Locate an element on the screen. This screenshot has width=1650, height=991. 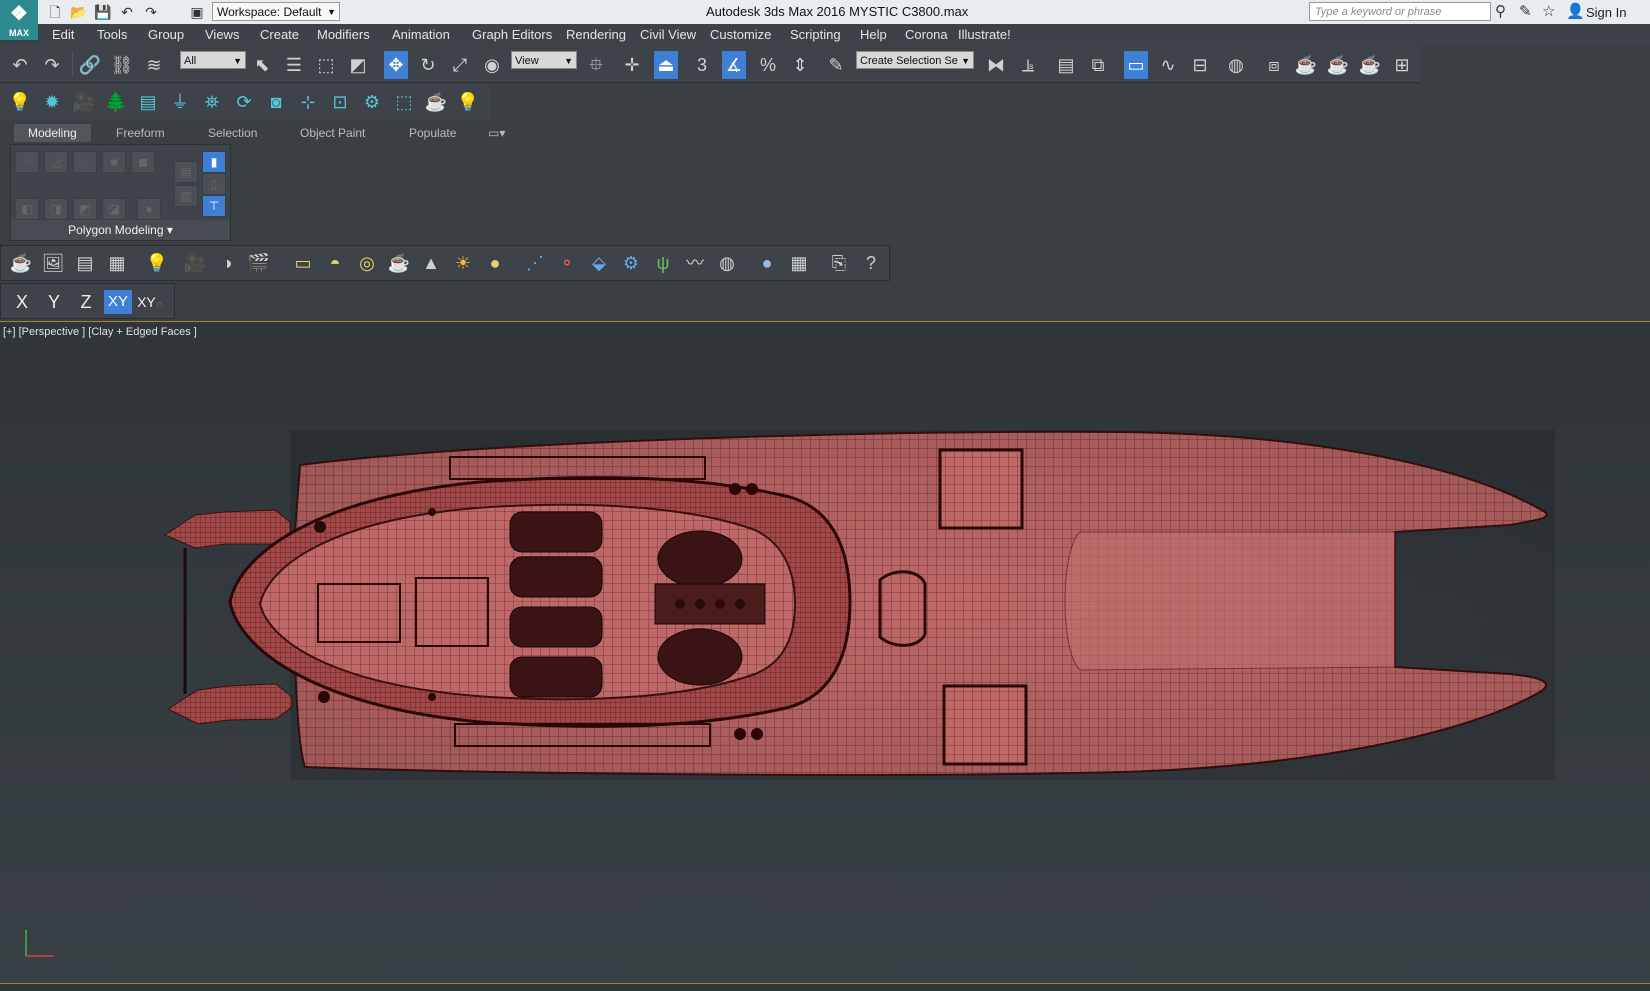
converter-icon: ⎘ is located at coordinates (839, 263).